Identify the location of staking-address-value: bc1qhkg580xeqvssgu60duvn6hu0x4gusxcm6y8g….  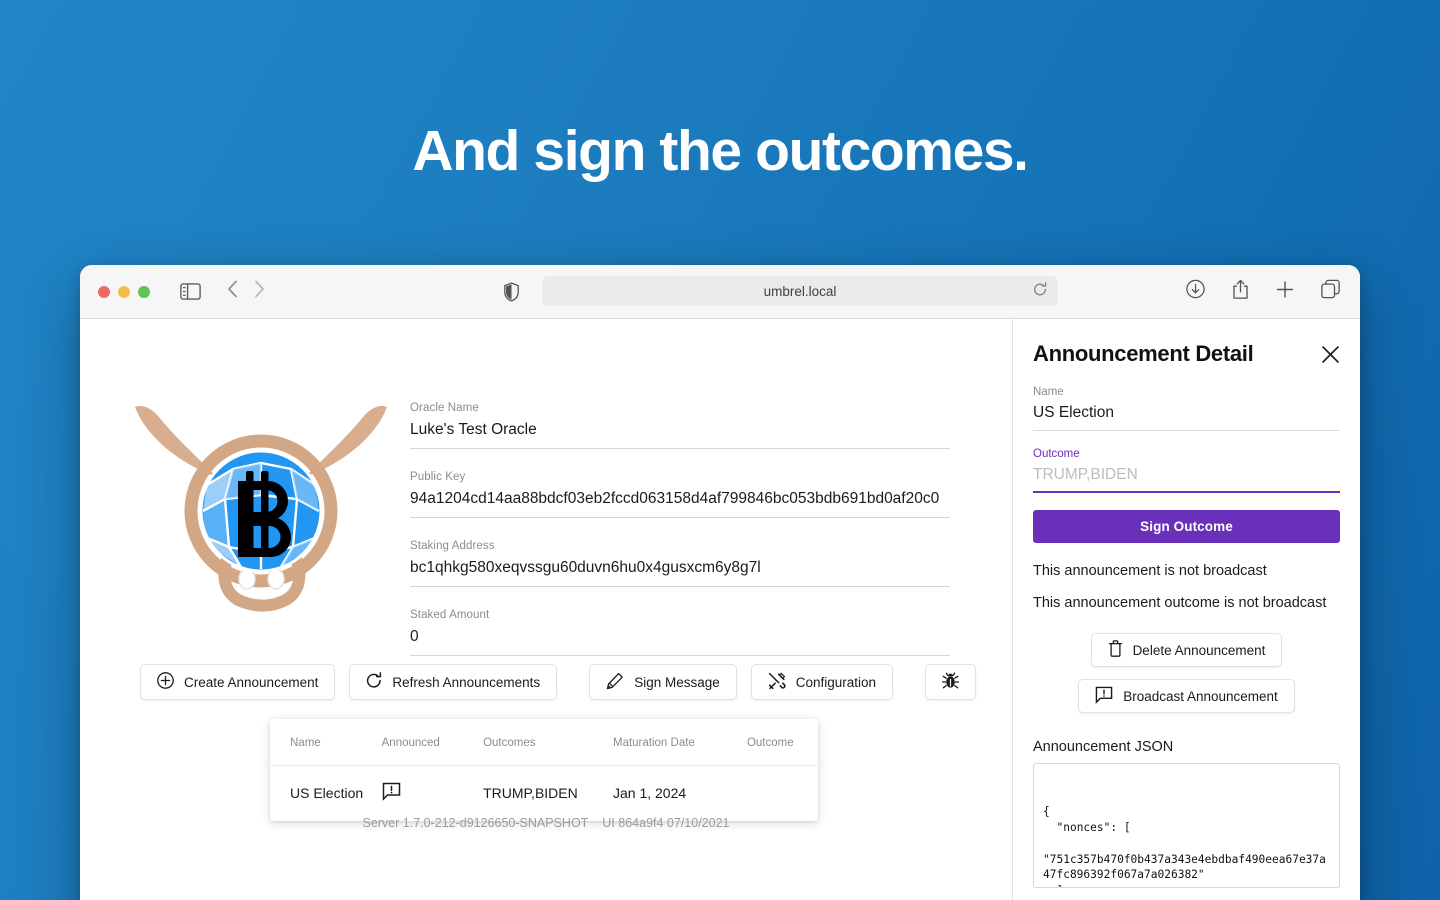
(680, 573).